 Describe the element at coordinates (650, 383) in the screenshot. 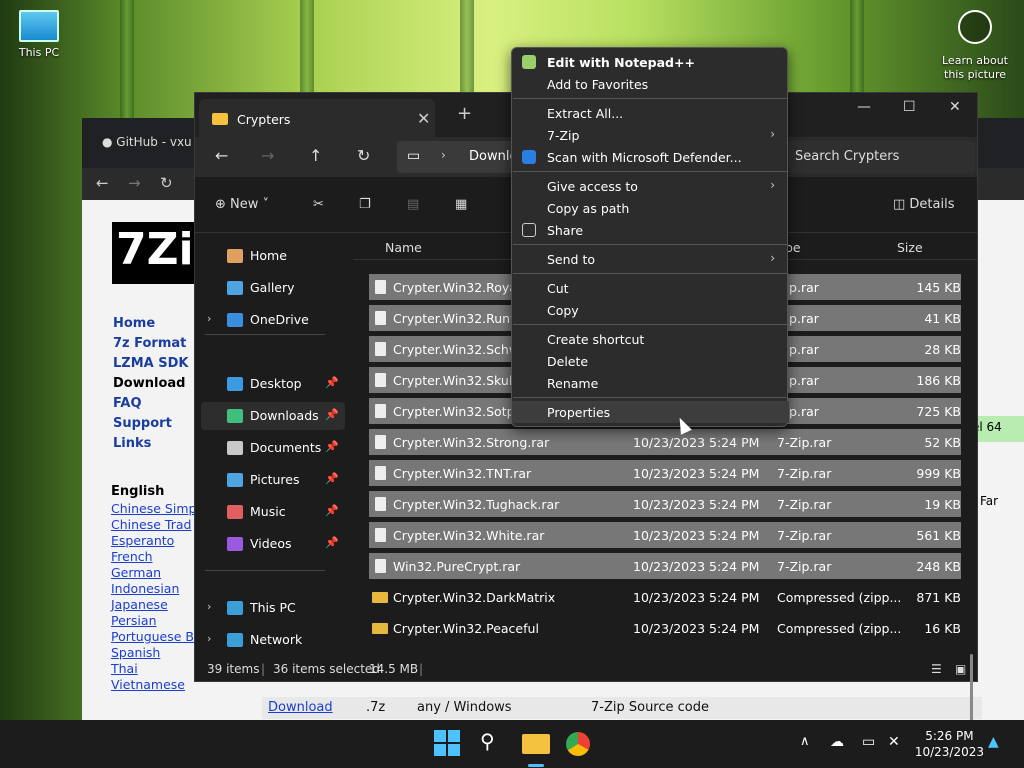

I see `menu-item-rename: Rename` at that location.